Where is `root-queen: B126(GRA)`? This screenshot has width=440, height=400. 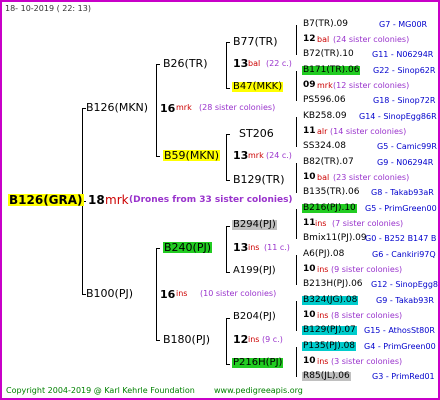 root-queen: B126(GRA) is located at coordinates (46, 200).